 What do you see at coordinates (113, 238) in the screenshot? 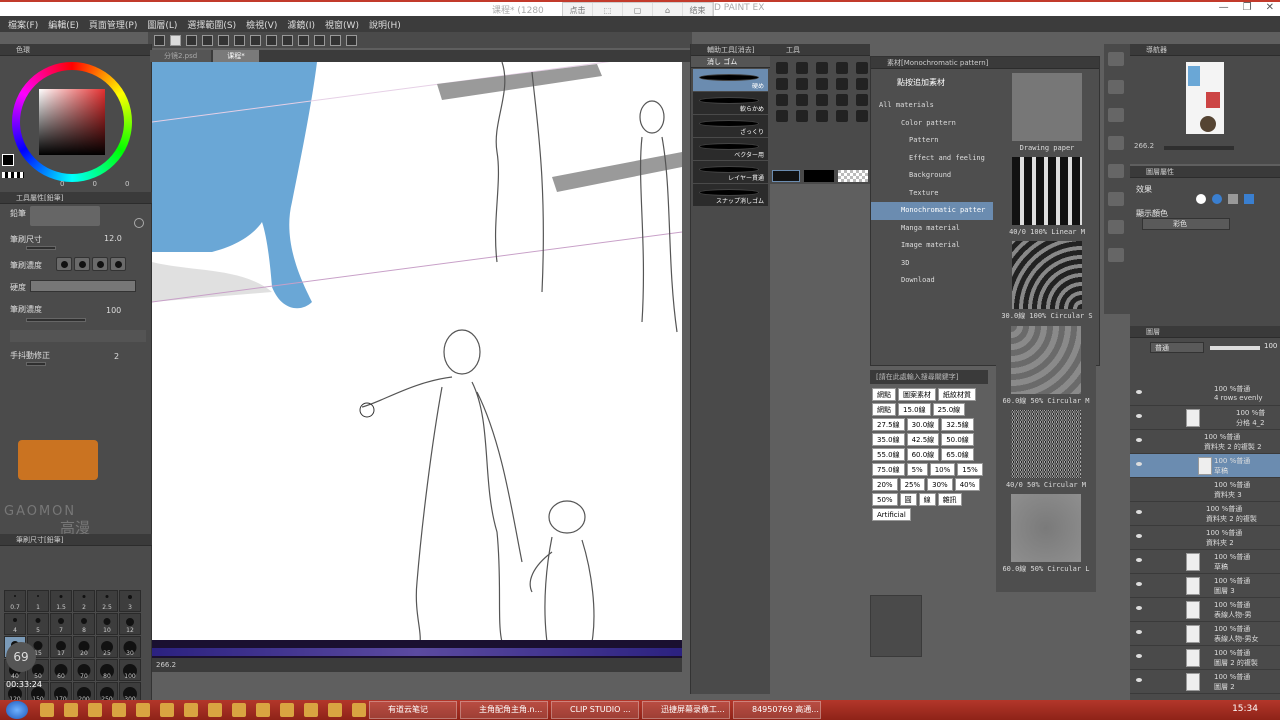
I see `brush-size-value: 12.0` at bounding box center [113, 238].